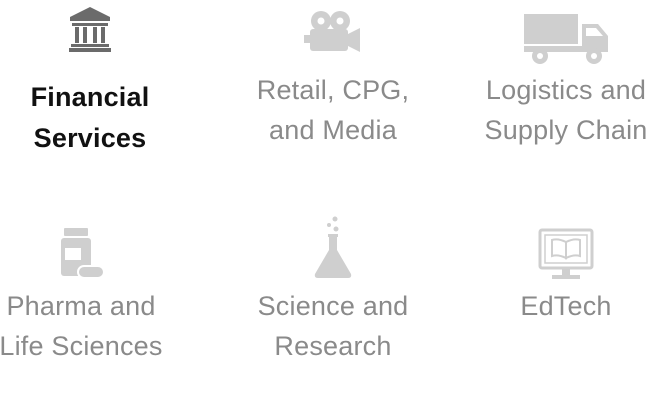 The width and height of the screenshot is (653, 394). I want to click on industry-tile-edtech: EdTech, so click(559, 309).